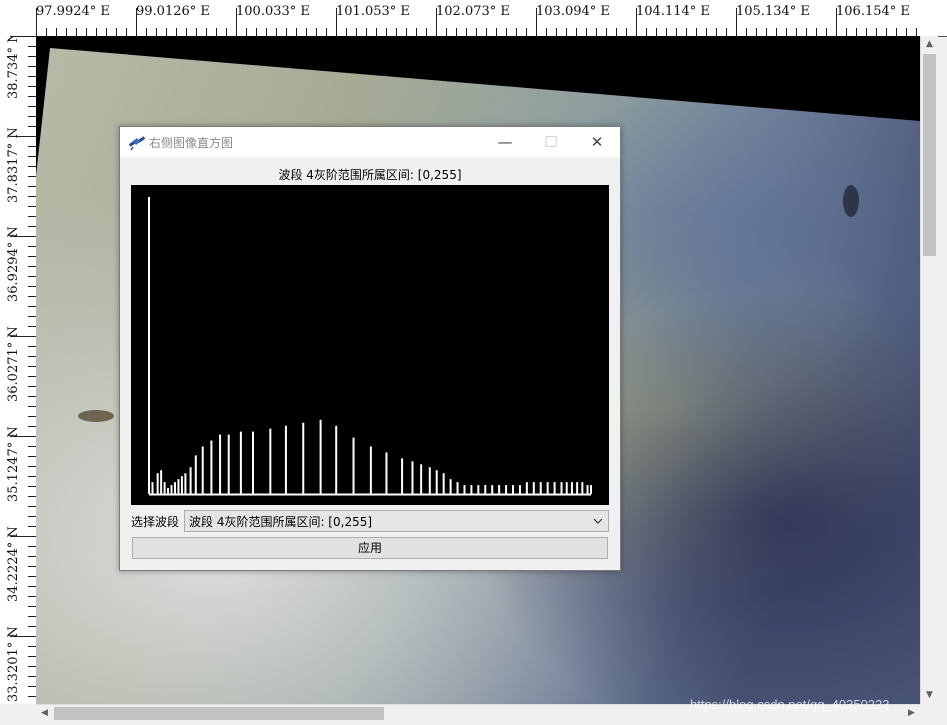  What do you see at coordinates (281, 522) in the screenshot?
I see `band-select-value: 波段 4灰阶范围所属区间: [0,255]` at bounding box center [281, 522].